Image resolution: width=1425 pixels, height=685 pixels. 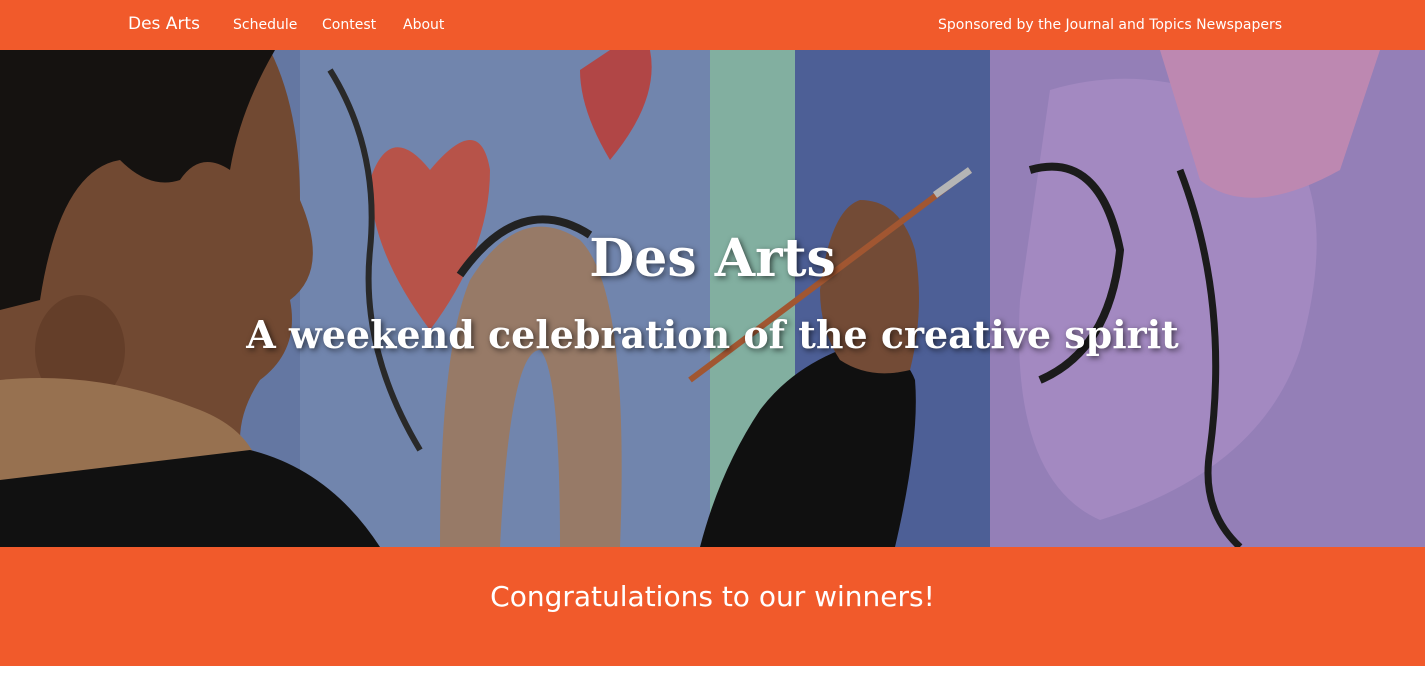 What do you see at coordinates (265, 25) in the screenshot?
I see `nav-link-schedule: Schedule` at bounding box center [265, 25].